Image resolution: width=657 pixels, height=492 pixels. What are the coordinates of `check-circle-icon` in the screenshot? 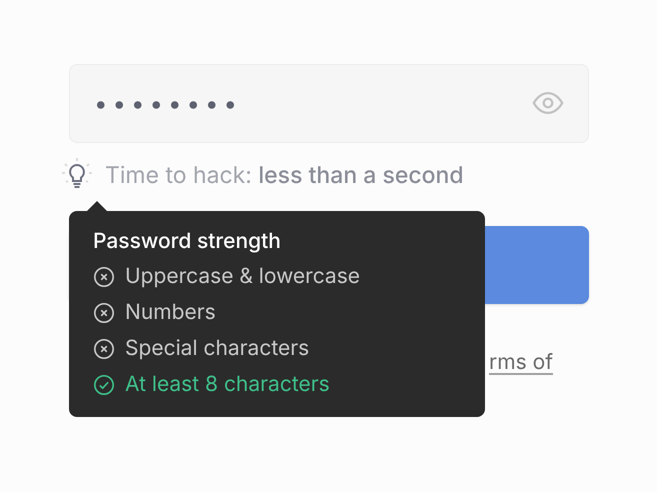 It's located at (104, 385).